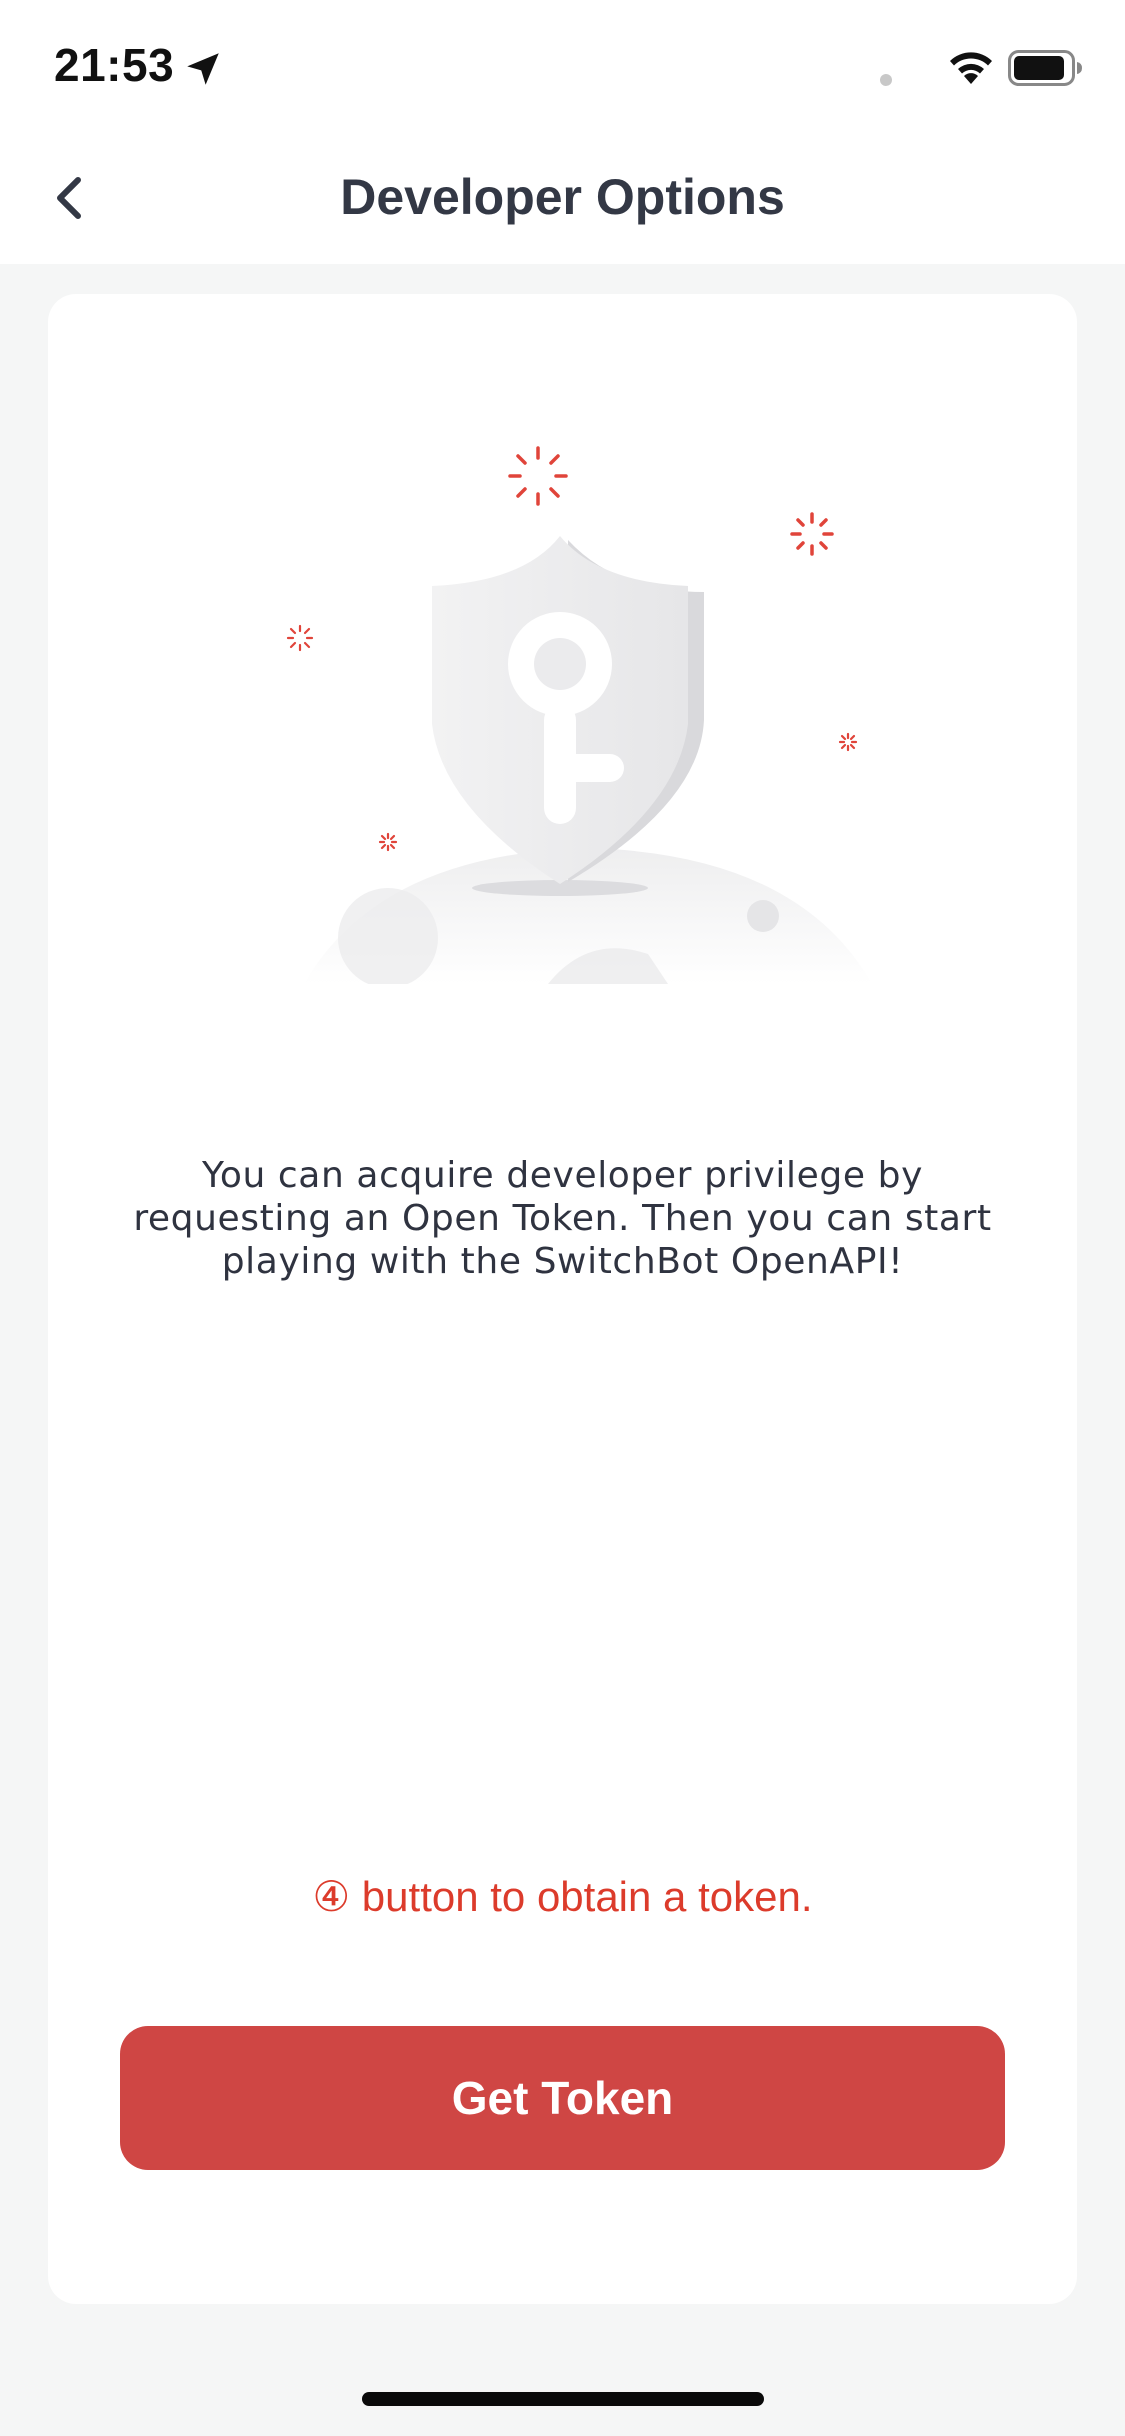  I want to click on nav-bar: Developer Options, so click(562, 198).